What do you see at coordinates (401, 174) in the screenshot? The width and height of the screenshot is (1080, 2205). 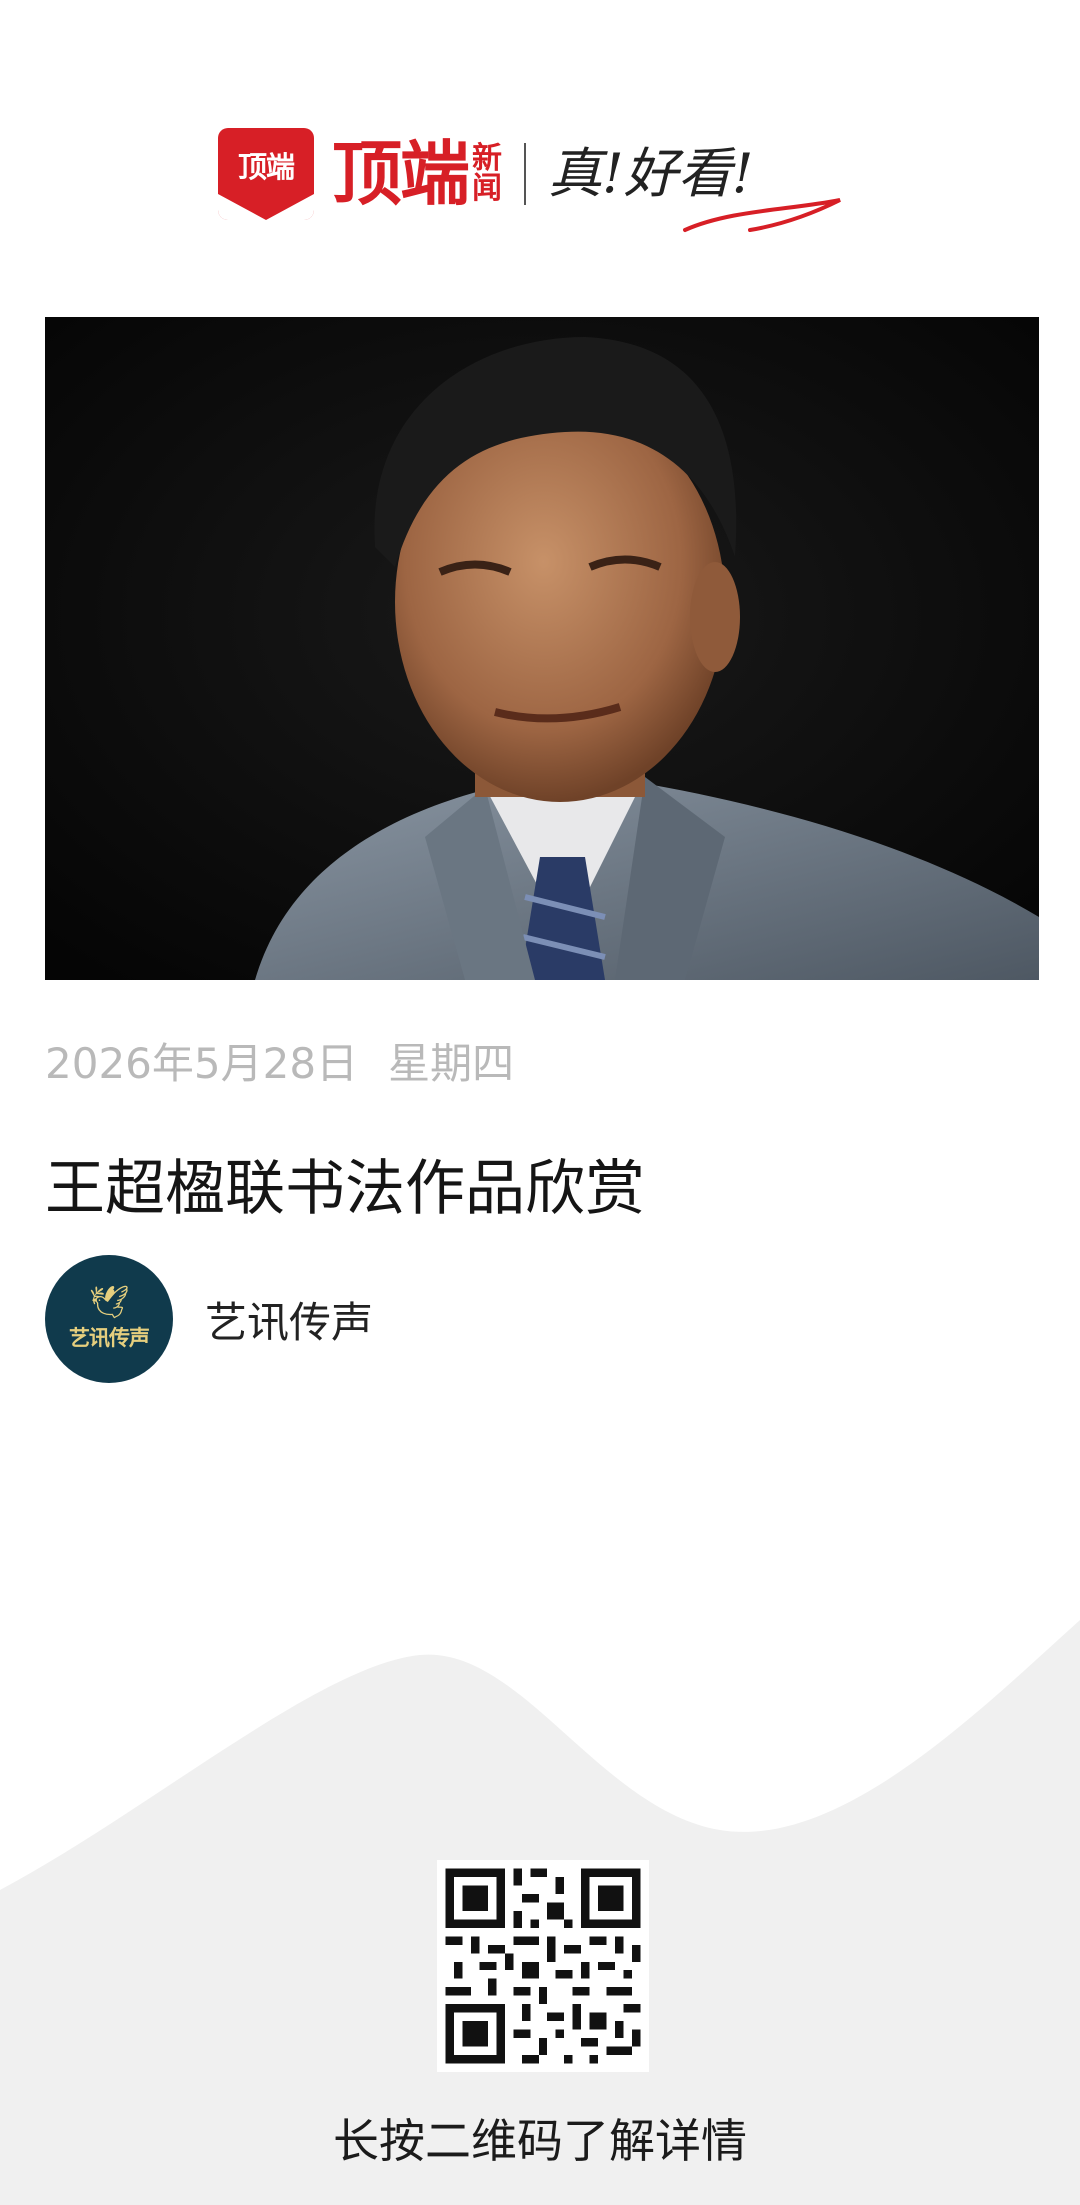 I see `brand-name: 顶端` at bounding box center [401, 174].